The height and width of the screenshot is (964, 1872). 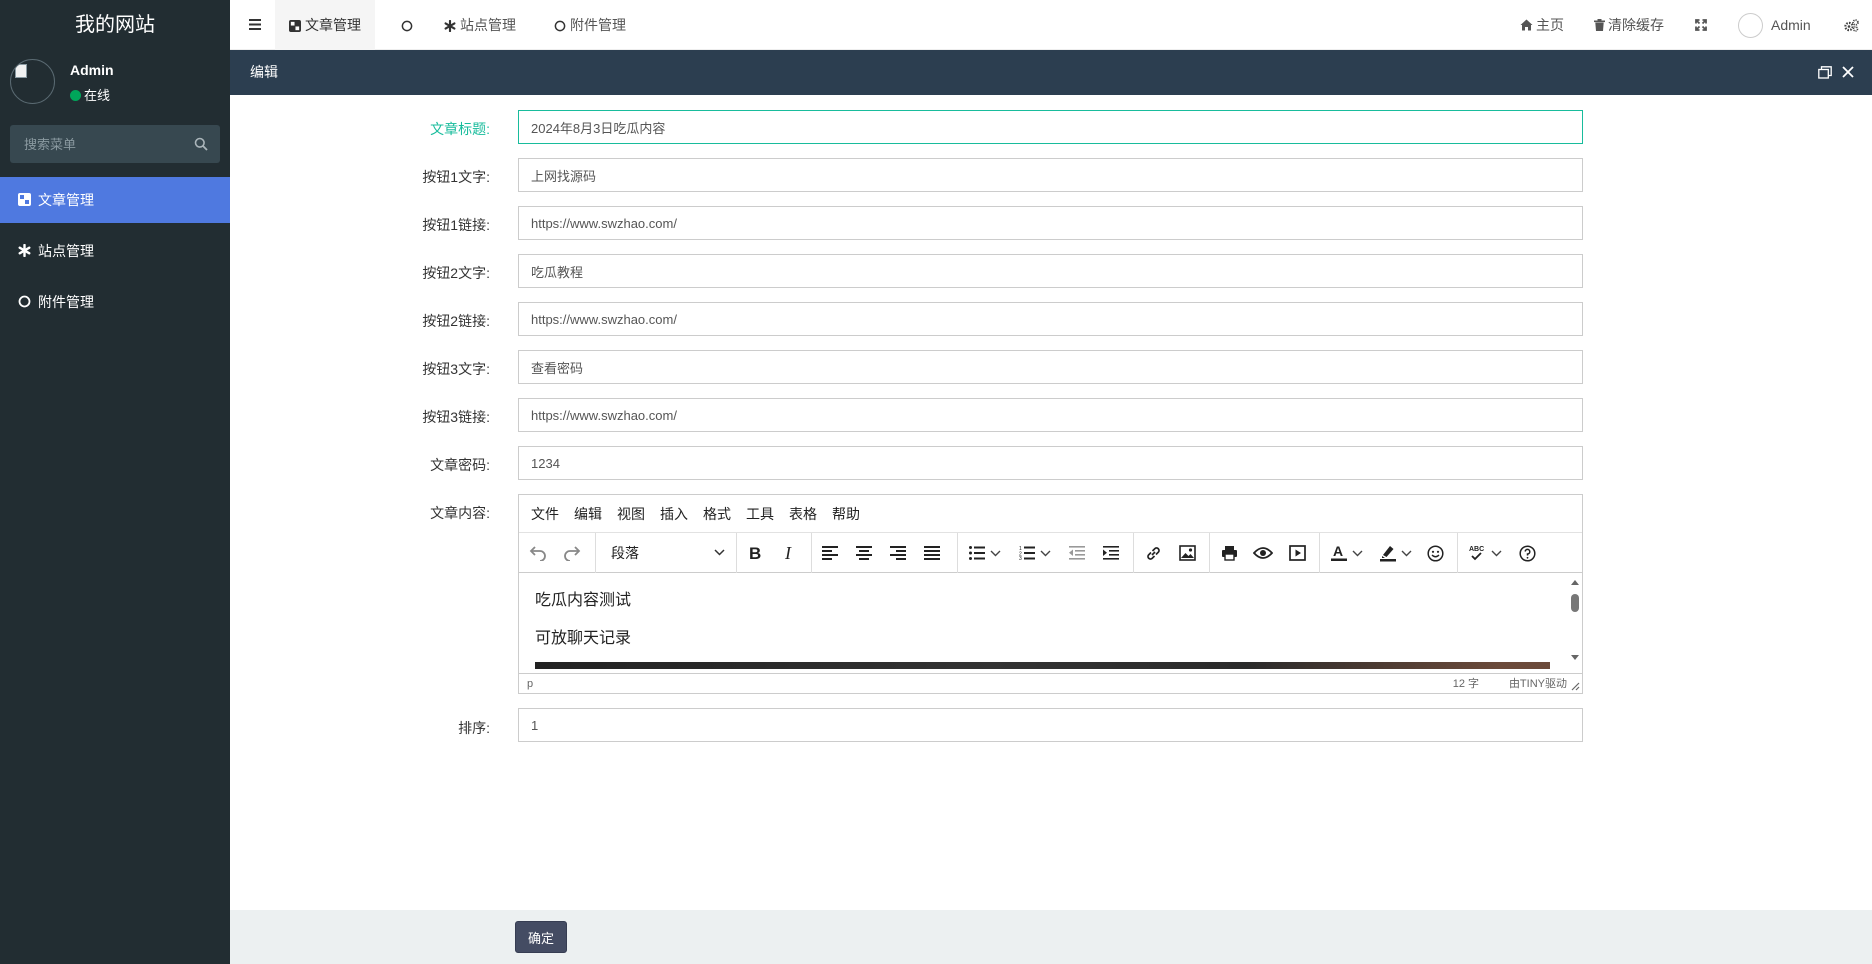 What do you see at coordinates (1111, 553) in the screenshot?
I see `indent-icon` at bounding box center [1111, 553].